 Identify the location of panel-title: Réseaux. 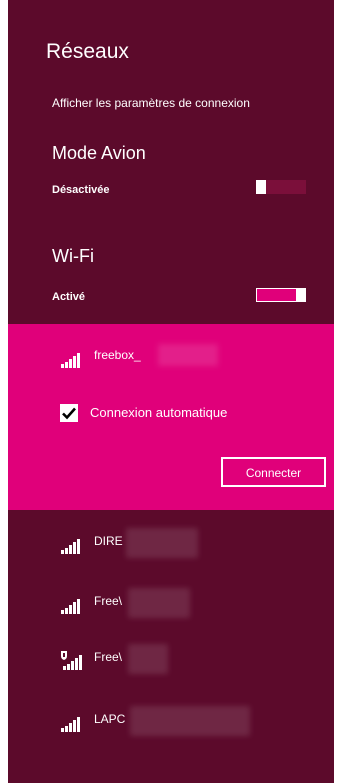
(87, 51).